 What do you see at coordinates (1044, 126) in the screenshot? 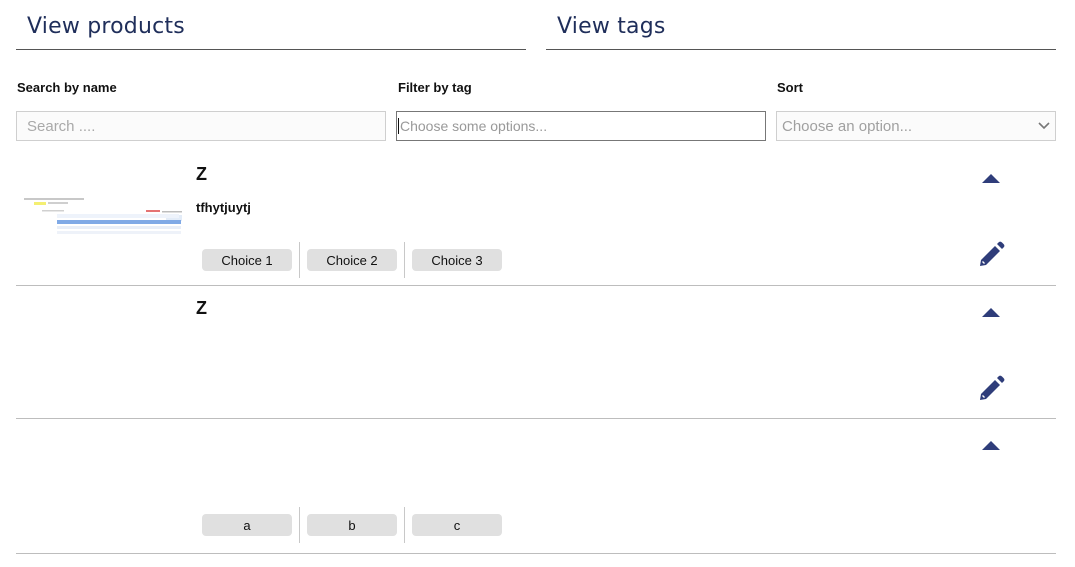
I see `chevron-down-icon` at bounding box center [1044, 126].